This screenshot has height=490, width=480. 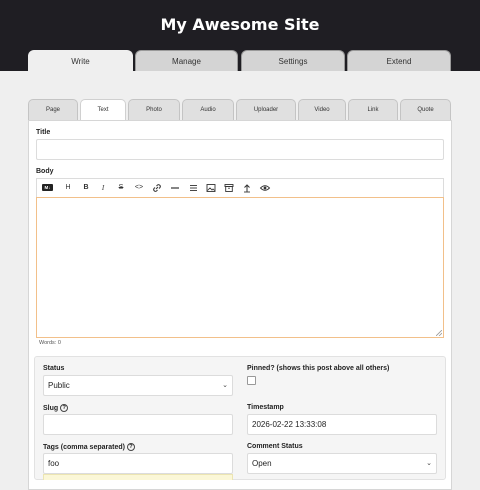 I want to click on post-tab-link: Link, so click(x=373, y=109).